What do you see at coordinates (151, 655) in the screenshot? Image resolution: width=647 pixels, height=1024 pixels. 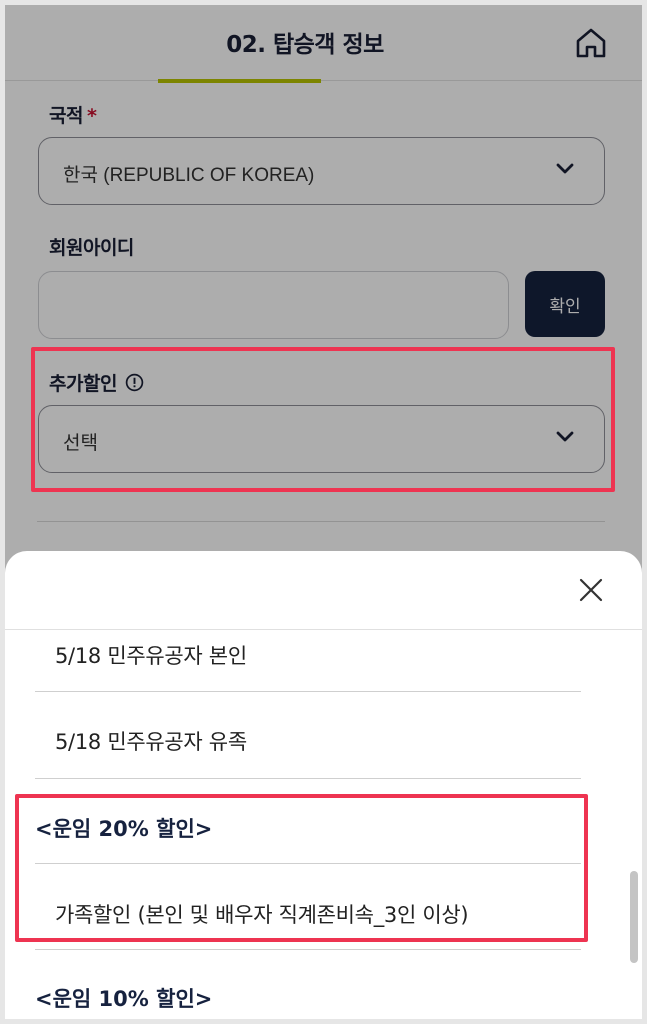 I see `option-item: 5/18 민주유공자 본인` at bounding box center [151, 655].